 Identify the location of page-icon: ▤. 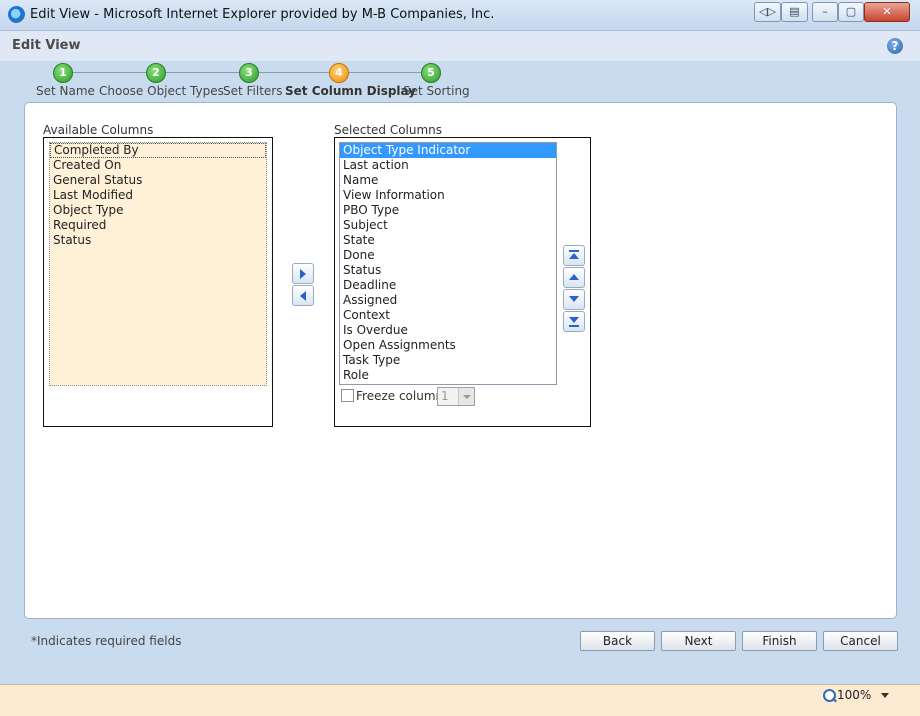
(794, 12).